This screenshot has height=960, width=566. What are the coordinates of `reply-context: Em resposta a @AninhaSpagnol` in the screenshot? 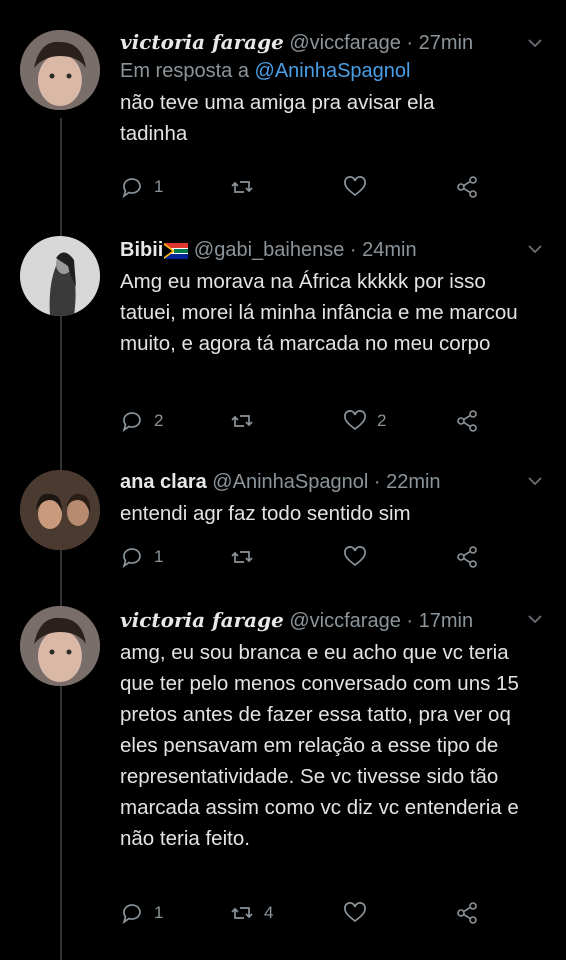 It's located at (330, 71).